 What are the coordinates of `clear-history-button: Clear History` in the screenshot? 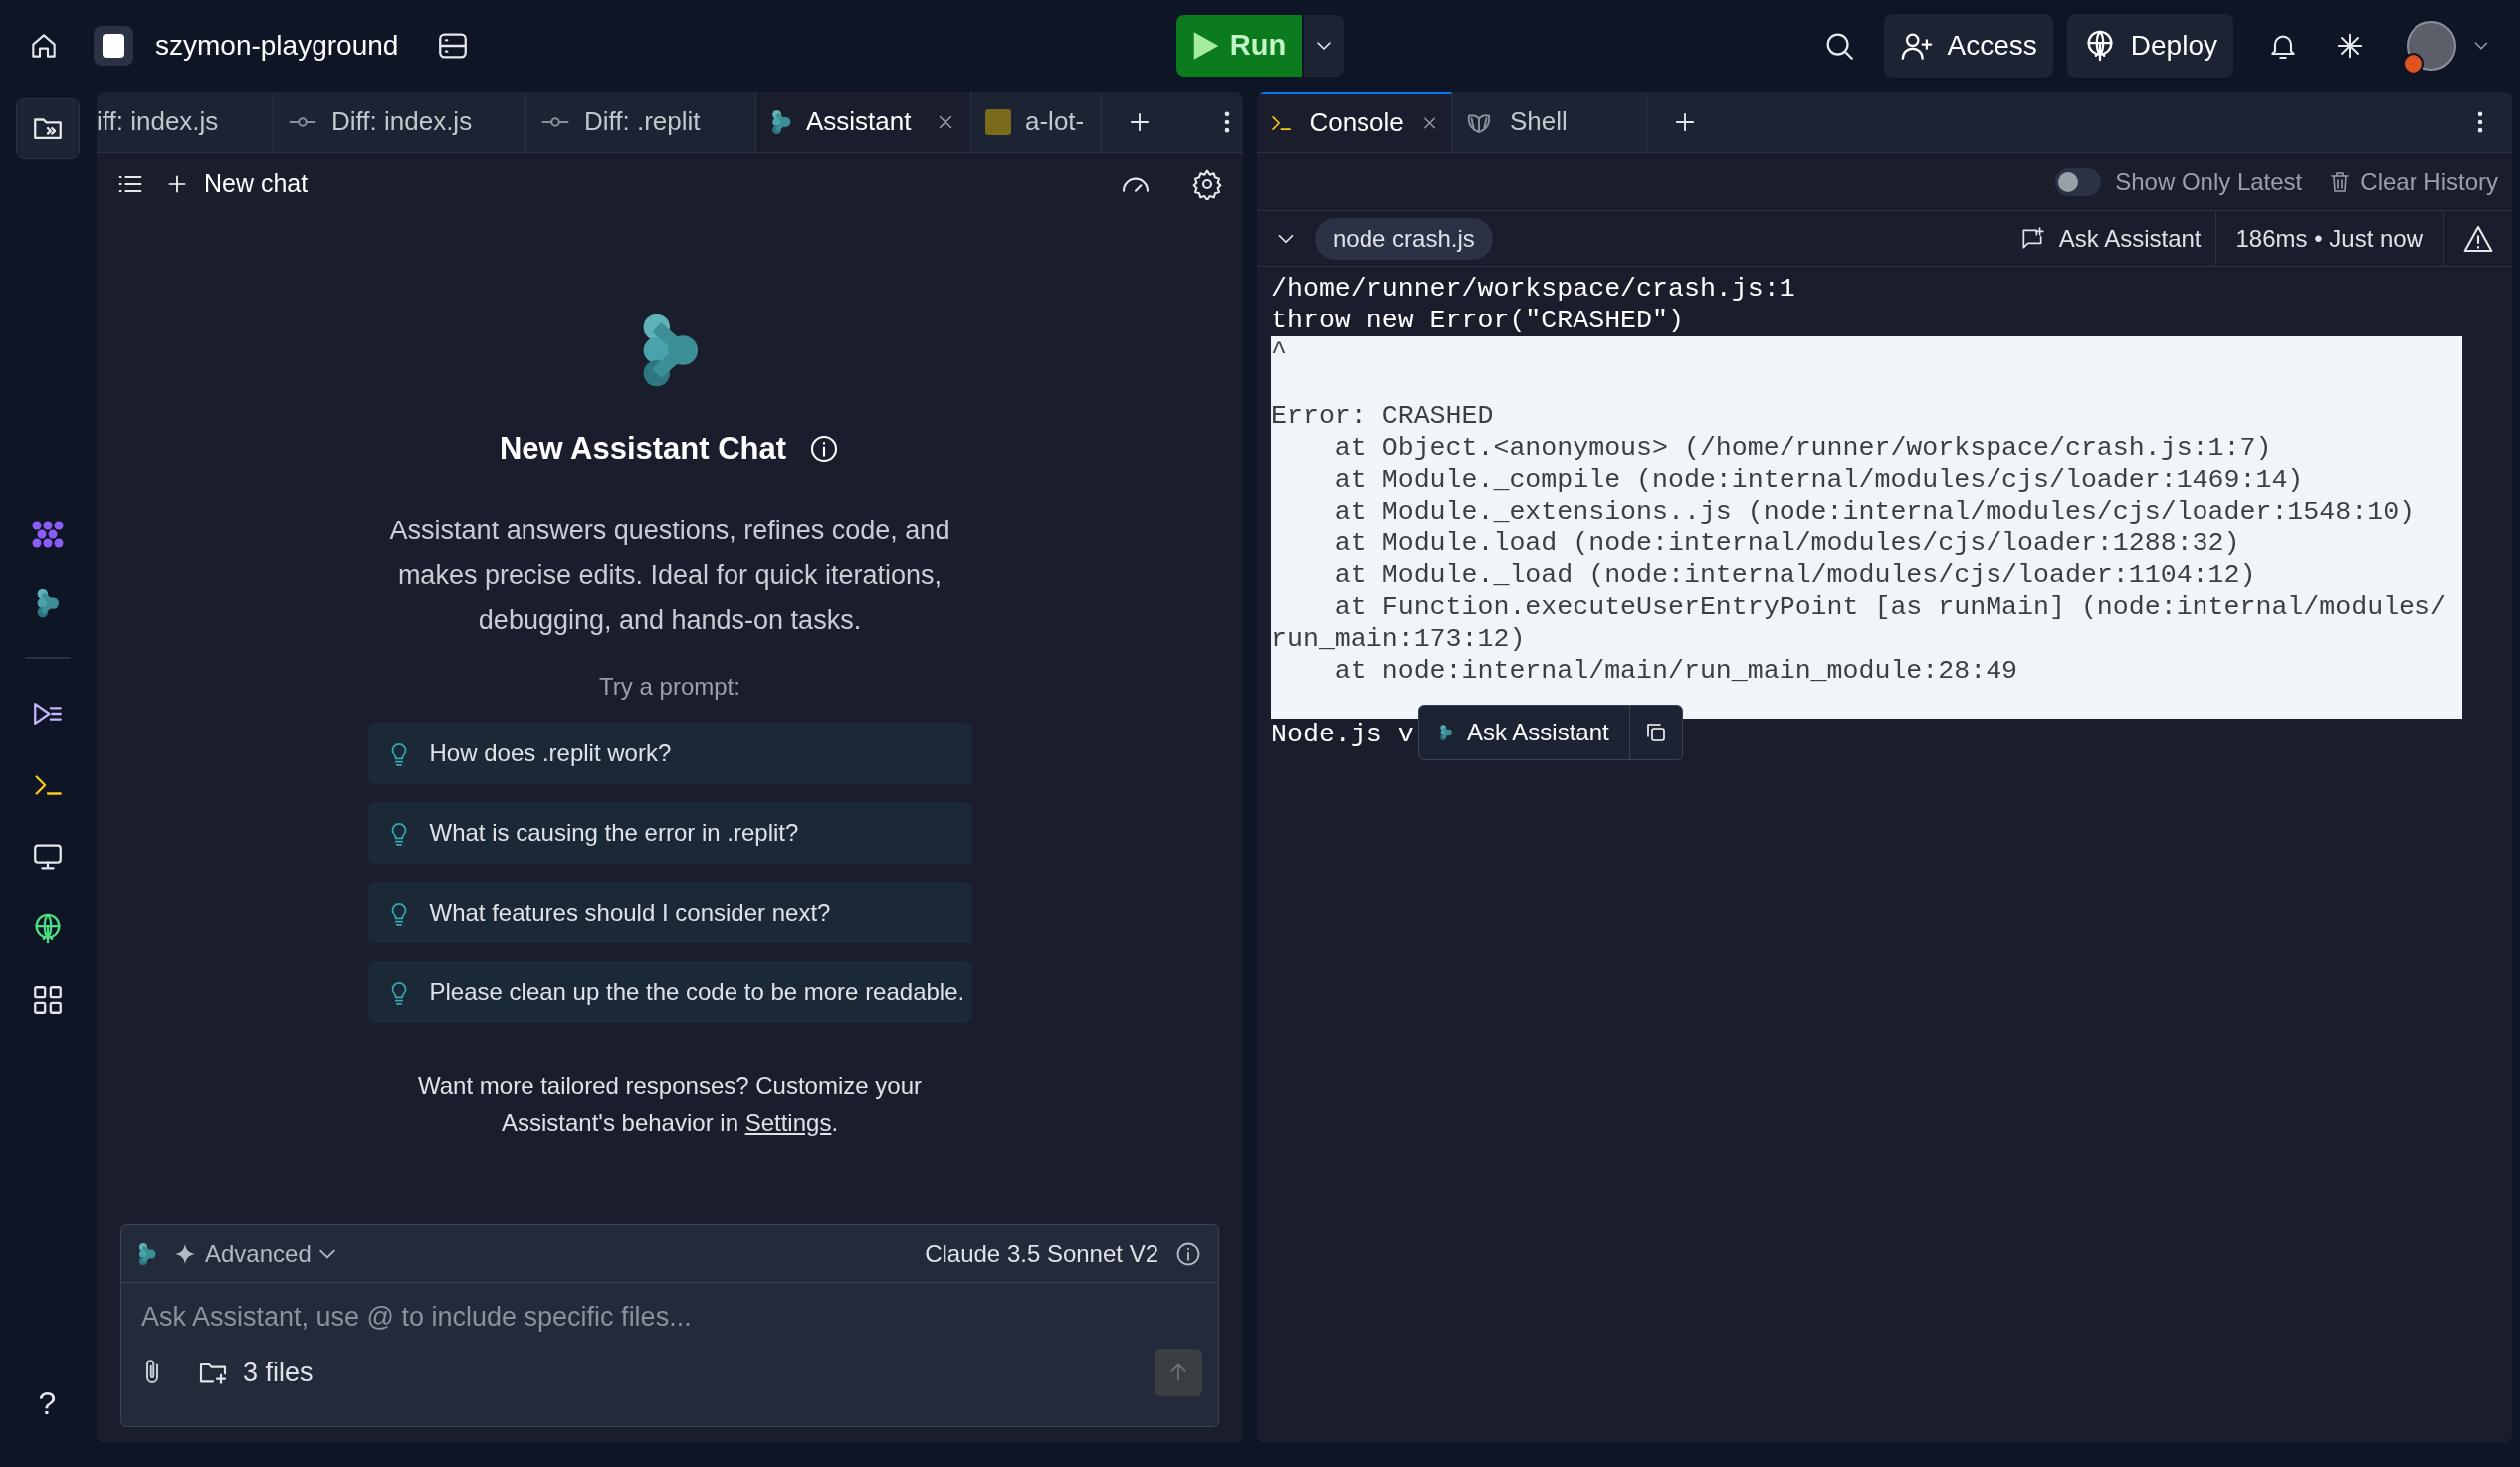 It's located at (2413, 181).